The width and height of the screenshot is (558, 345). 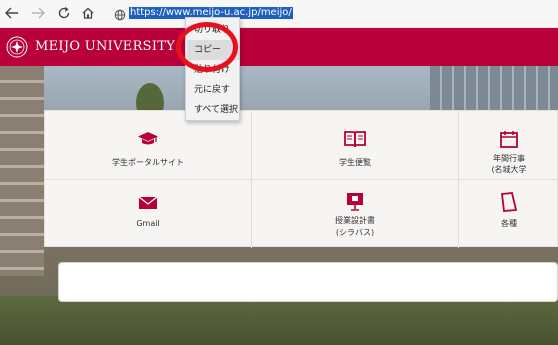 What do you see at coordinates (279, 320) in the screenshot?
I see `trees` at bounding box center [279, 320].